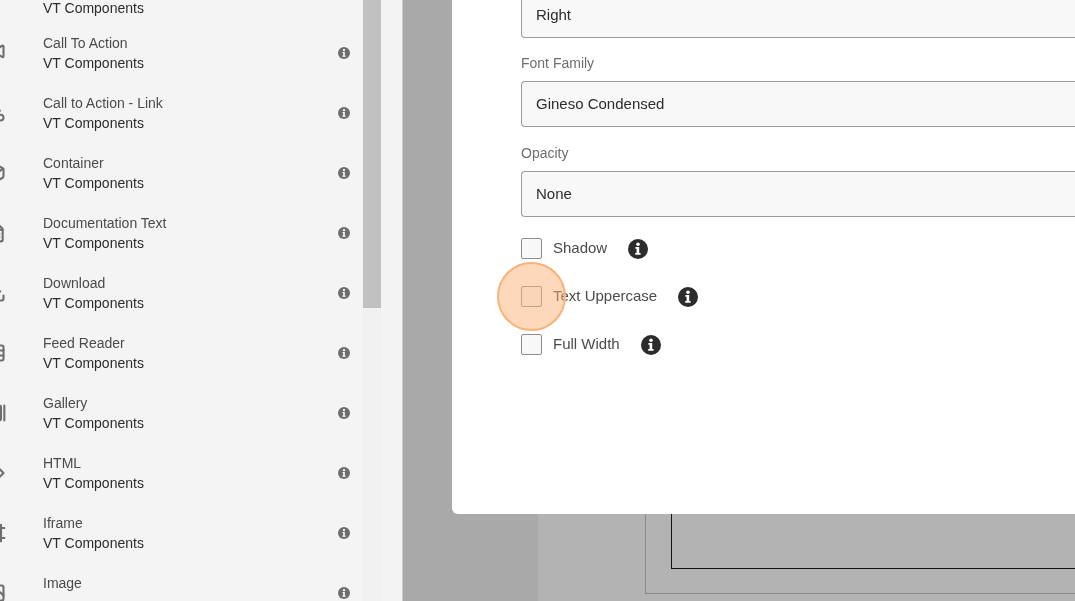  Describe the element at coordinates (558, 63) in the screenshot. I see `field-label: Font Family` at that location.